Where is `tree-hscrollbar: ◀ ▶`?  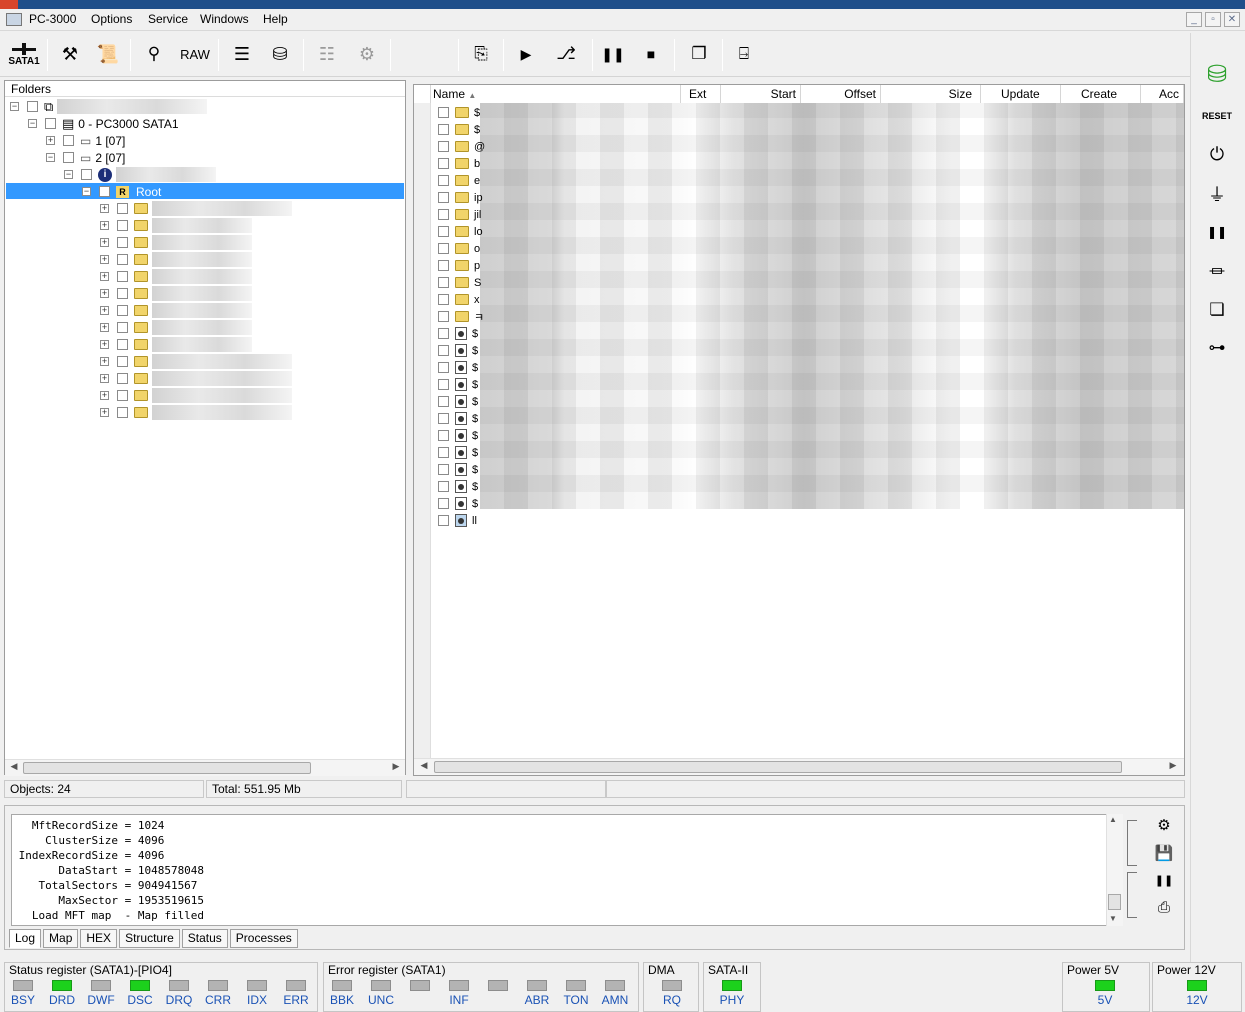
tree-hscrollbar: ◀ ▶ is located at coordinates (205, 767).